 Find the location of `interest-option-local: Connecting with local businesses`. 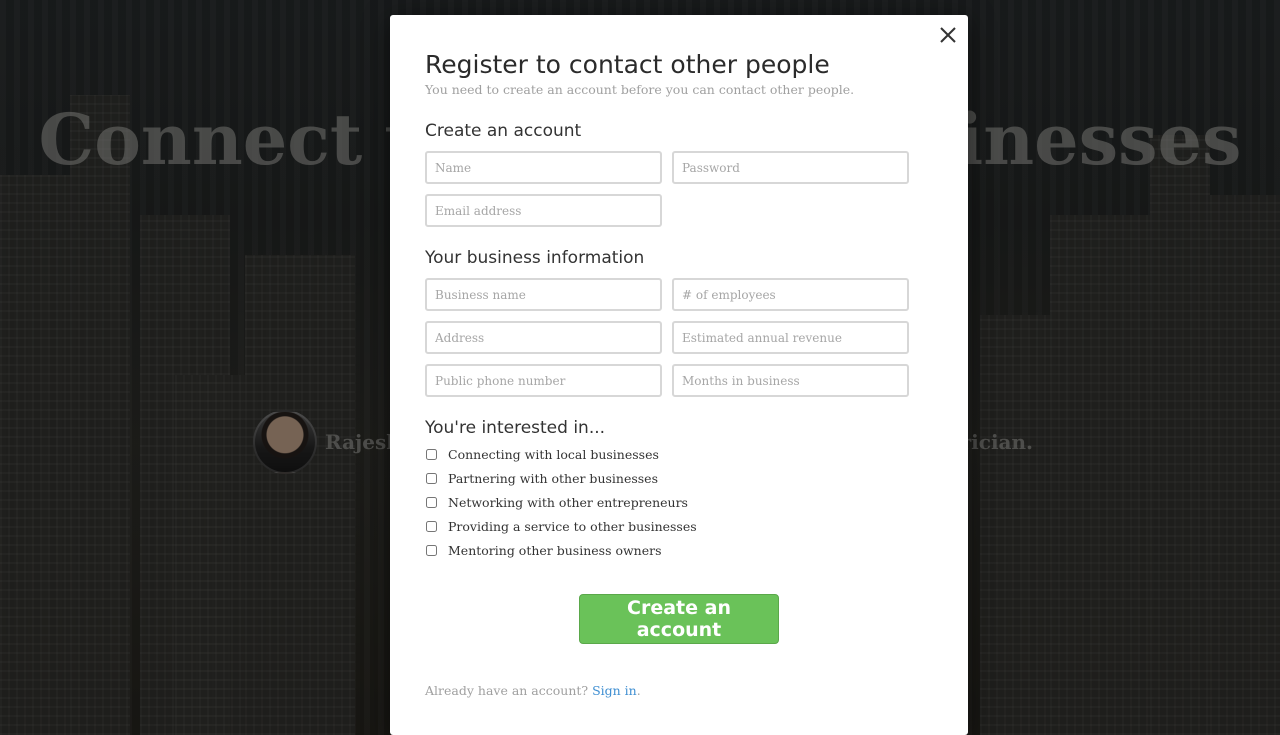

interest-option-local: Connecting with local businesses is located at coordinates (542, 454).